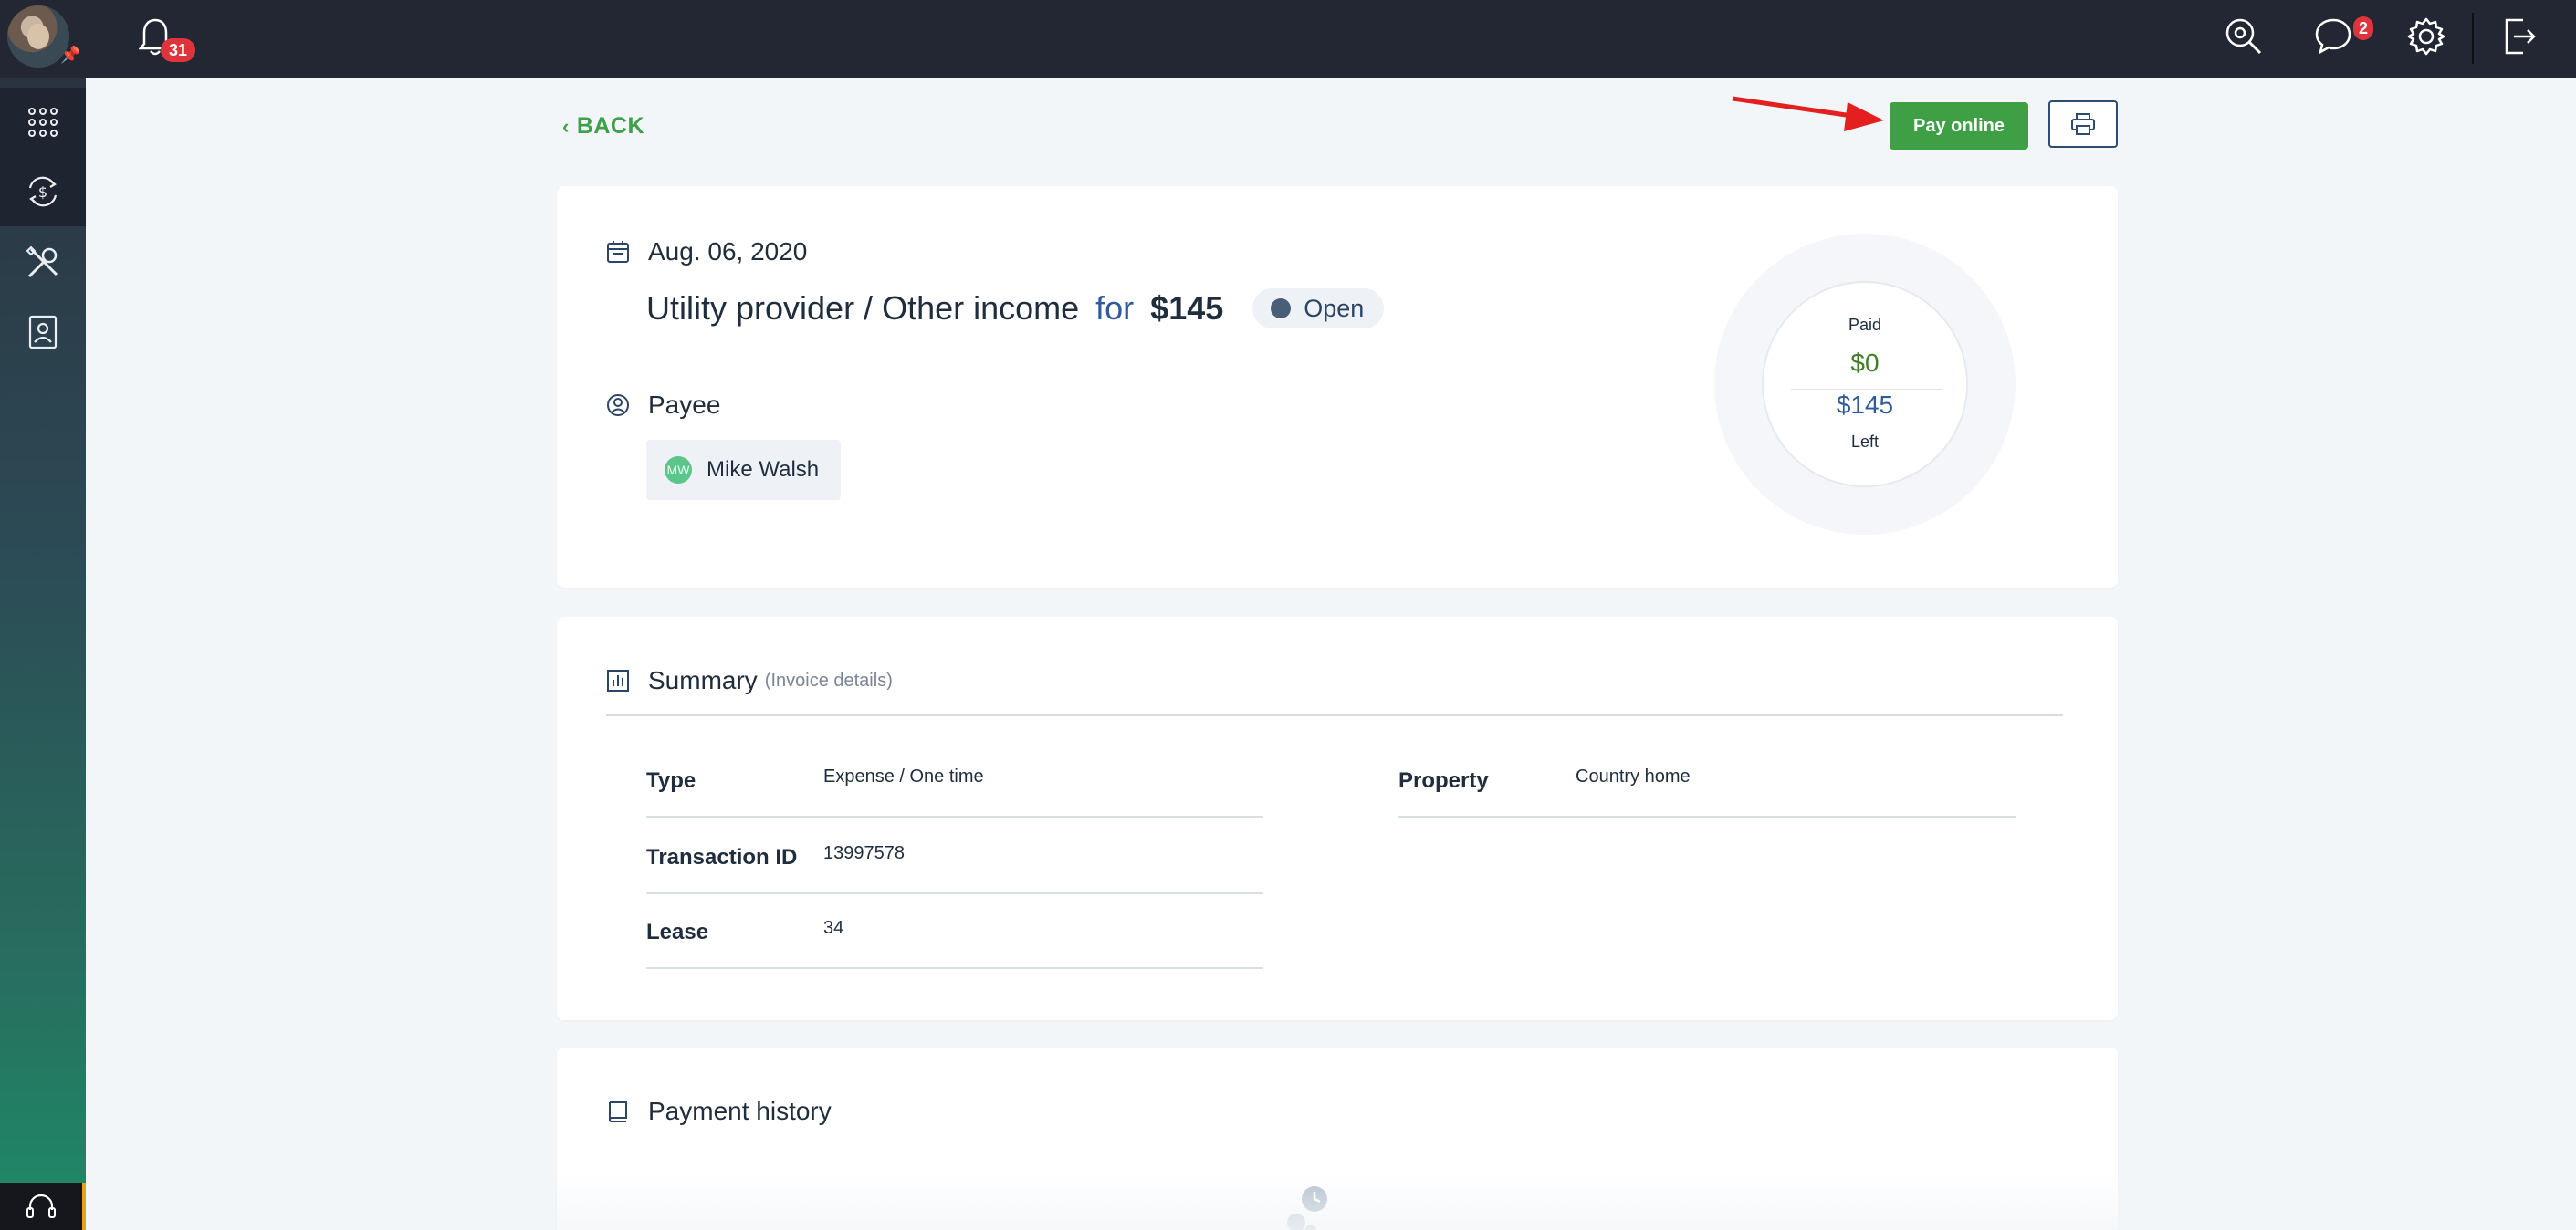  I want to click on topbar-divider, so click(2473, 38).